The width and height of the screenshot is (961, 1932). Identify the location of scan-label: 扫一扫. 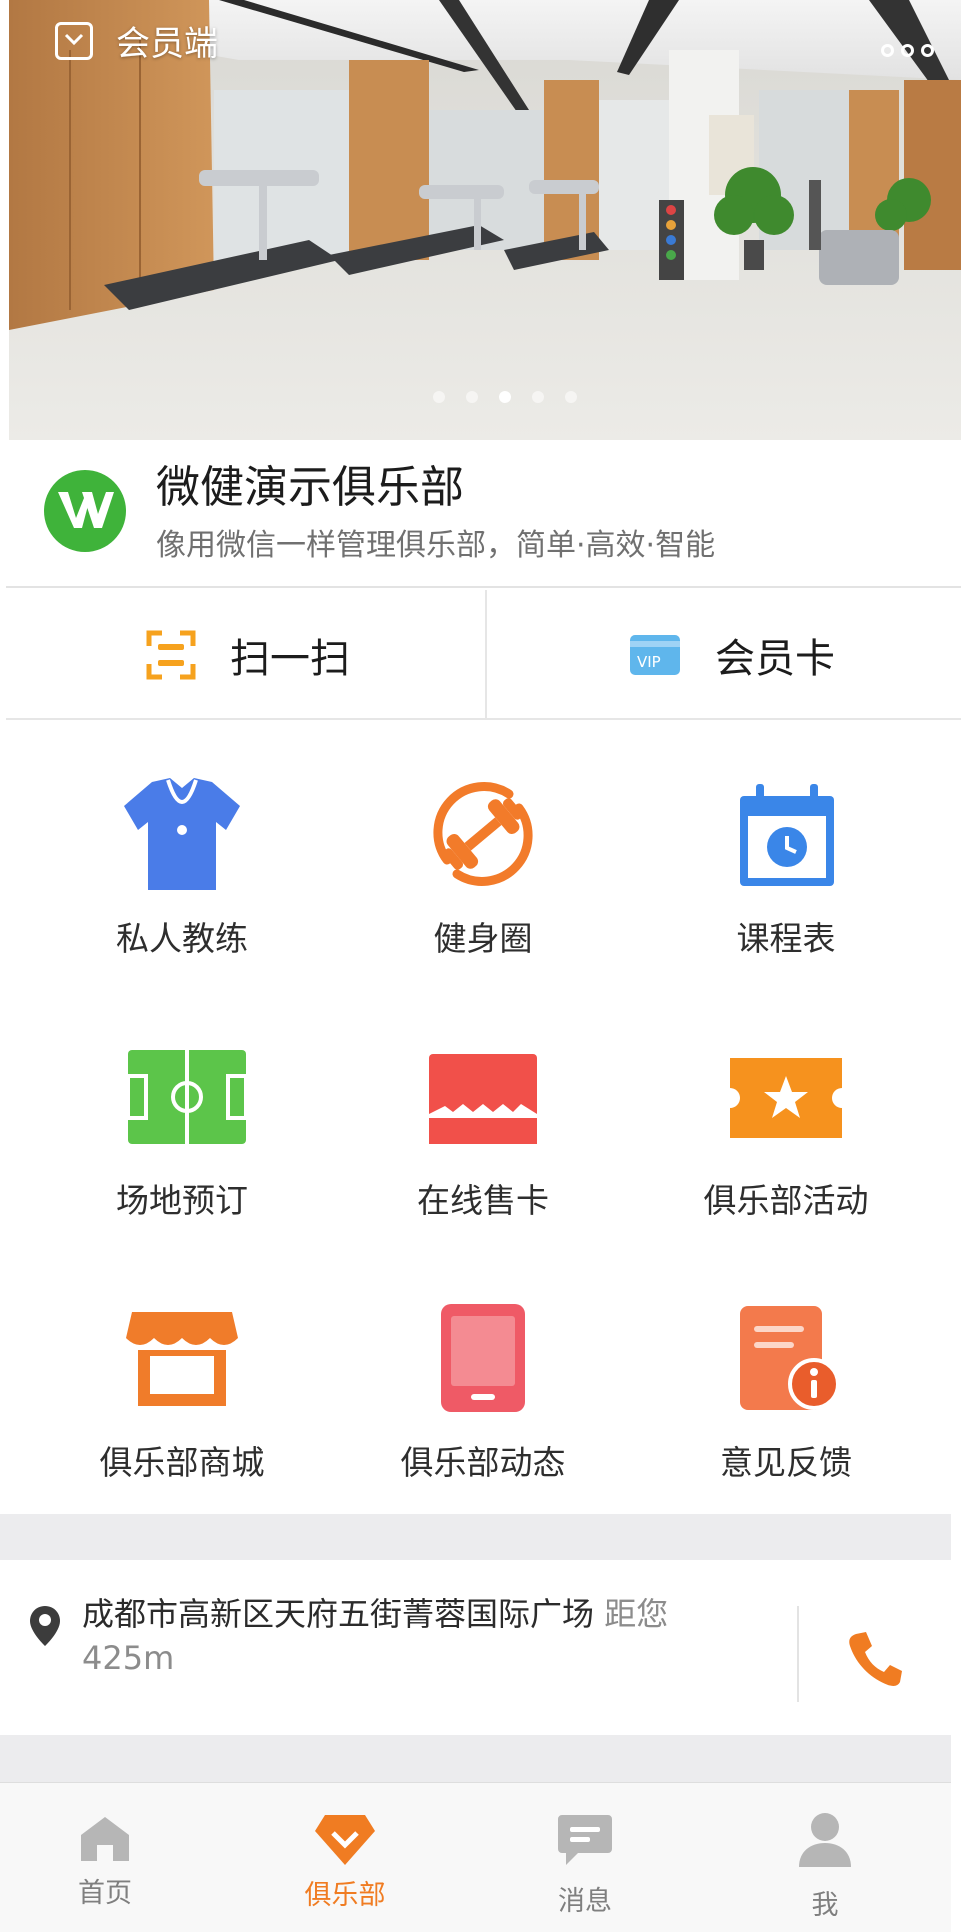
(290, 659).